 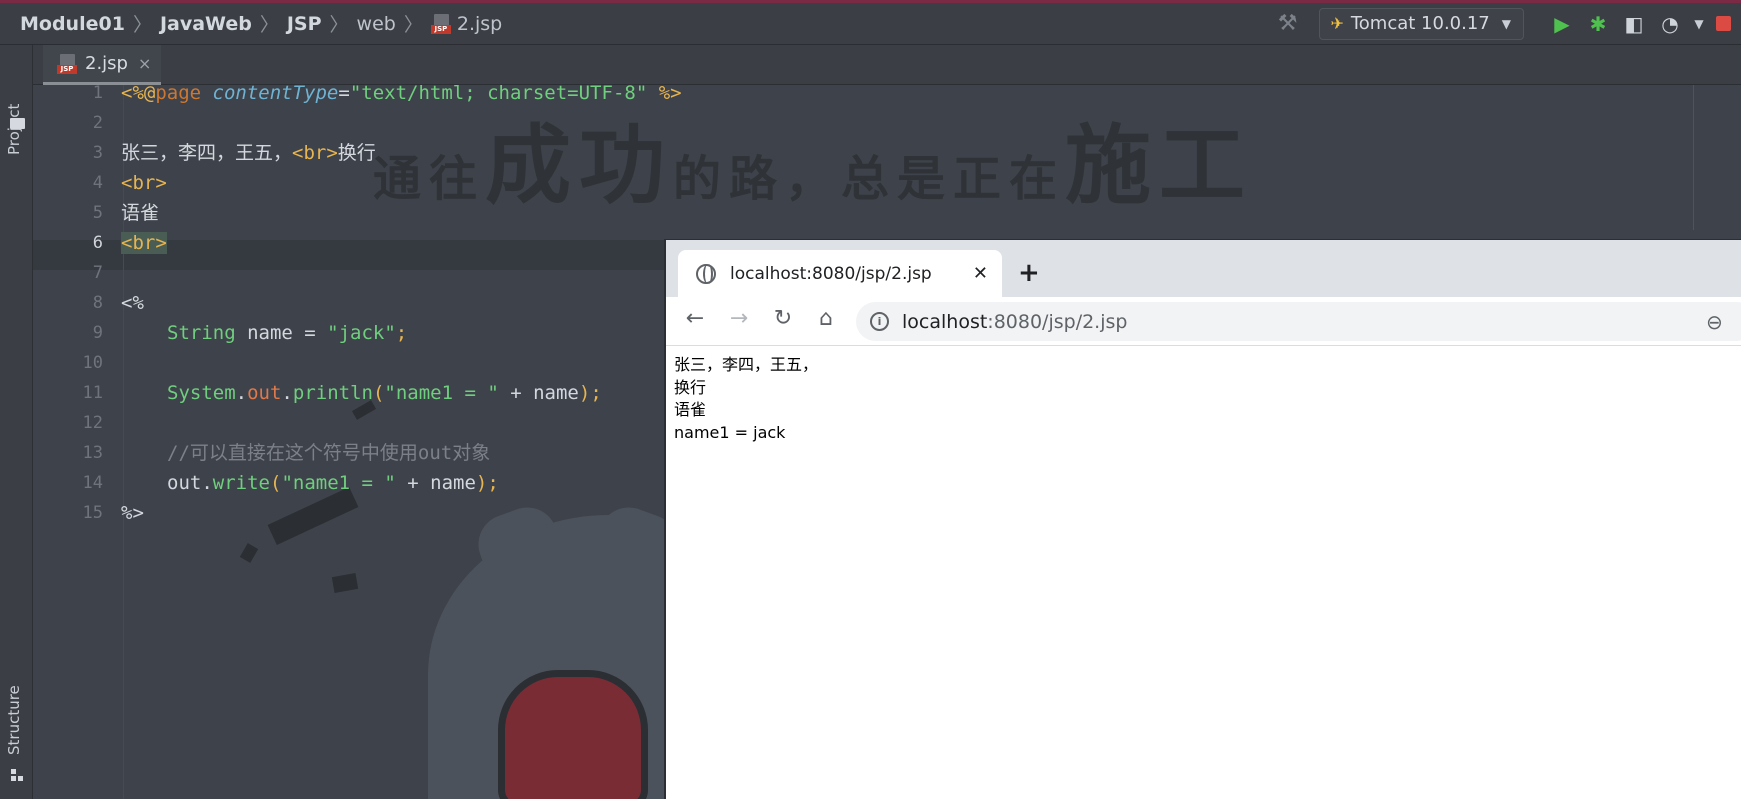 I want to click on debug-icon: ✱, so click(x=1598, y=24).